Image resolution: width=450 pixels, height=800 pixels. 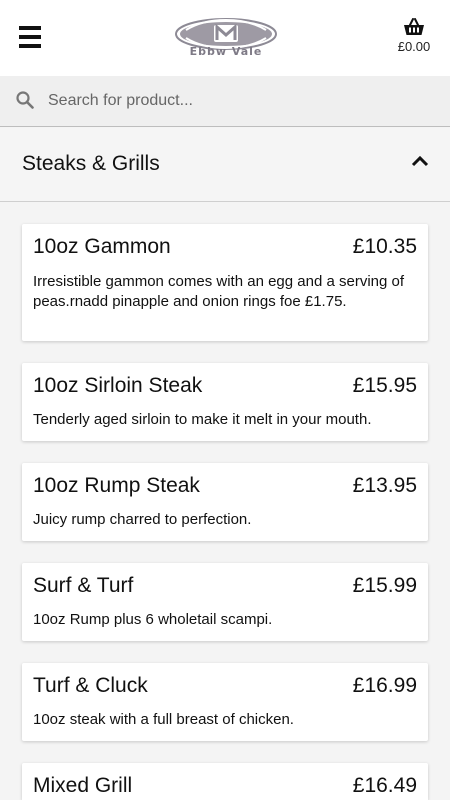 I want to click on basket-button: £0.00, so click(x=414, y=40).